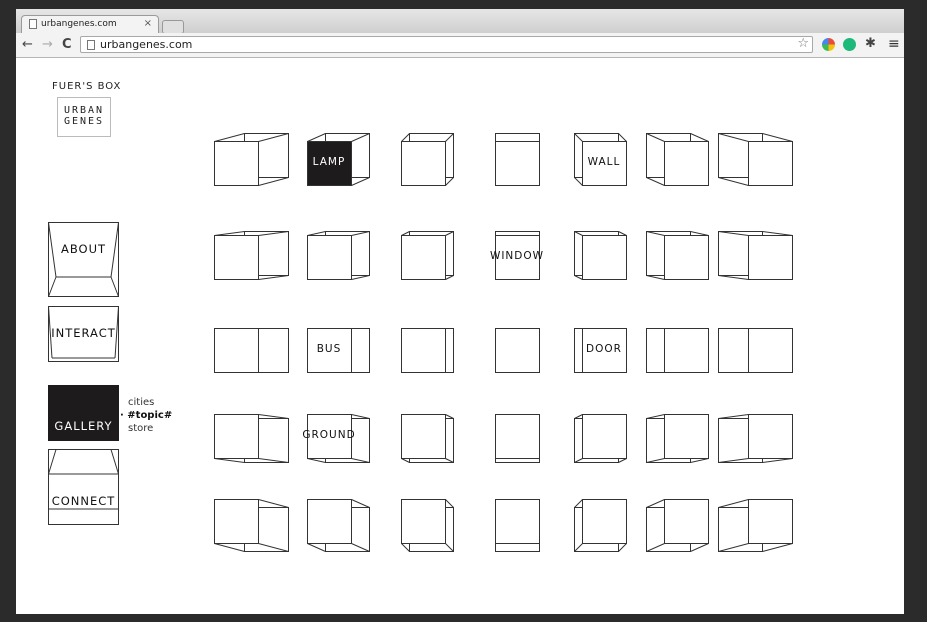 The width and height of the screenshot is (927, 622). What do you see at coordinates (894, 44) in the screenshot?
I see `menu-icon: ≡` at bounding box center [894, 44].